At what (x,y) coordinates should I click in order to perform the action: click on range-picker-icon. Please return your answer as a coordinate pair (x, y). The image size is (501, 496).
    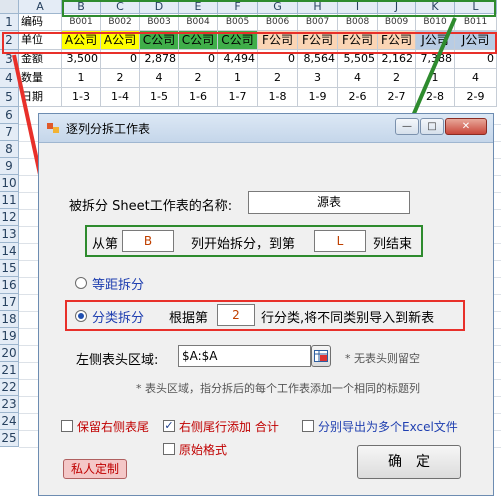
    Looking at the image, I should click on (321, 356).